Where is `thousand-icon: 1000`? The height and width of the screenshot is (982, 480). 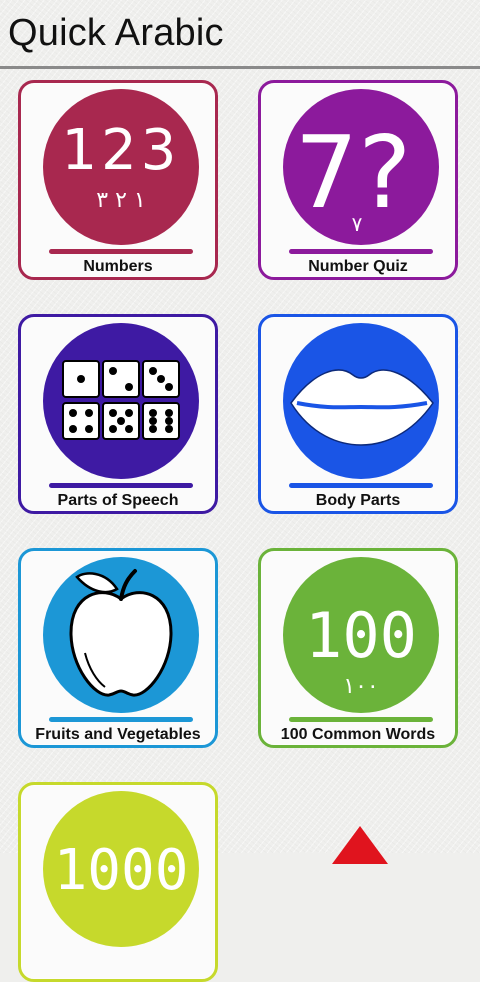
thousand-icon: 1000 is located at coordinates (121, 869).